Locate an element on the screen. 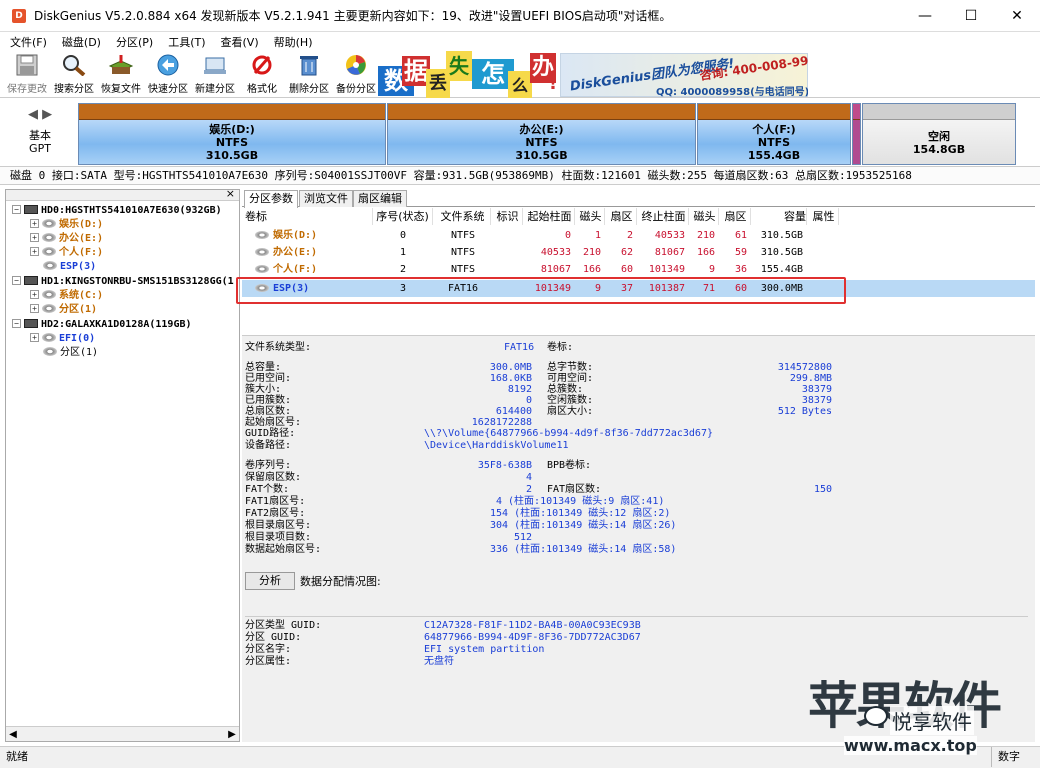 The height and width of the screenshot is (768, 1040). col-start-sector: 扇区 is located at coordinates (622, 216).